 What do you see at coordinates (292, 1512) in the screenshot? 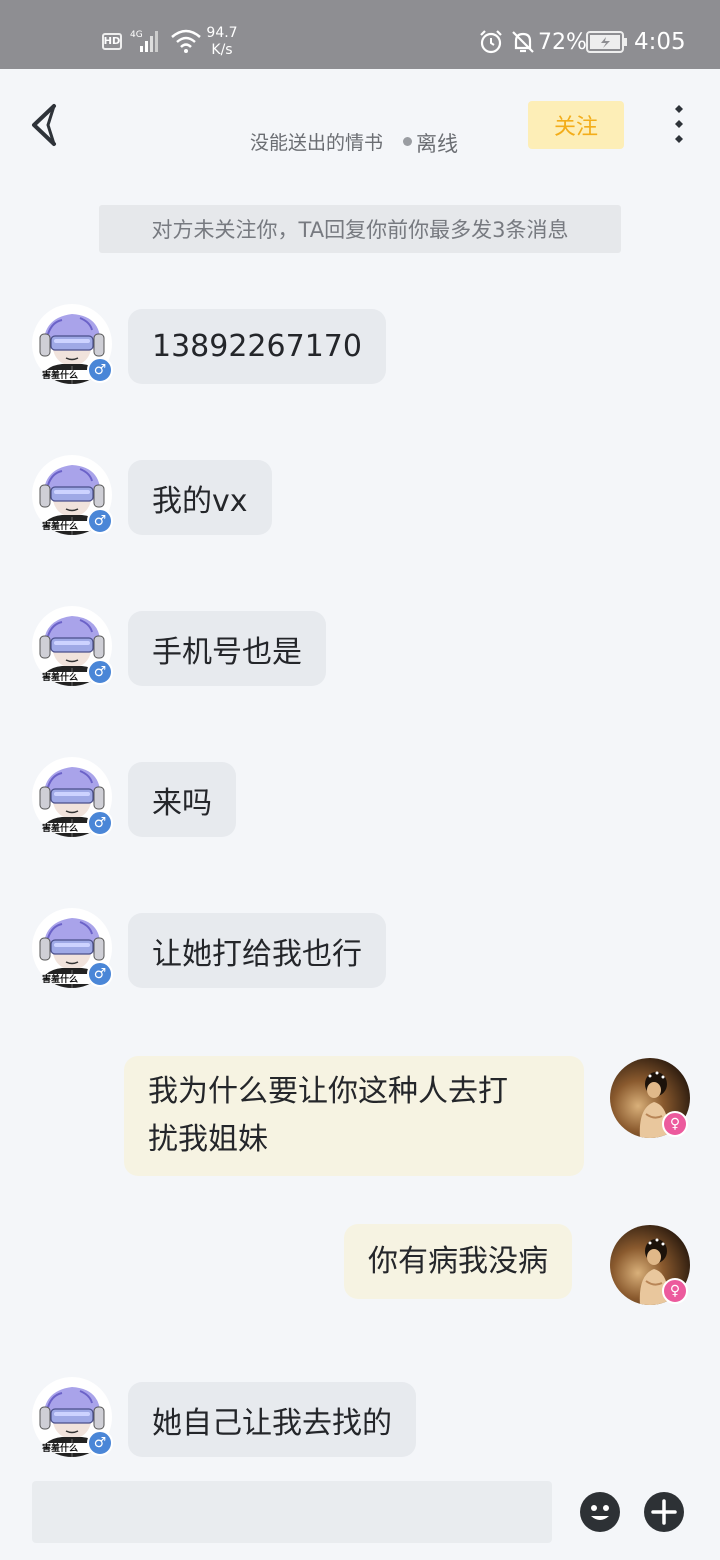
I see `message-input` at bounding box center [292, 1512].